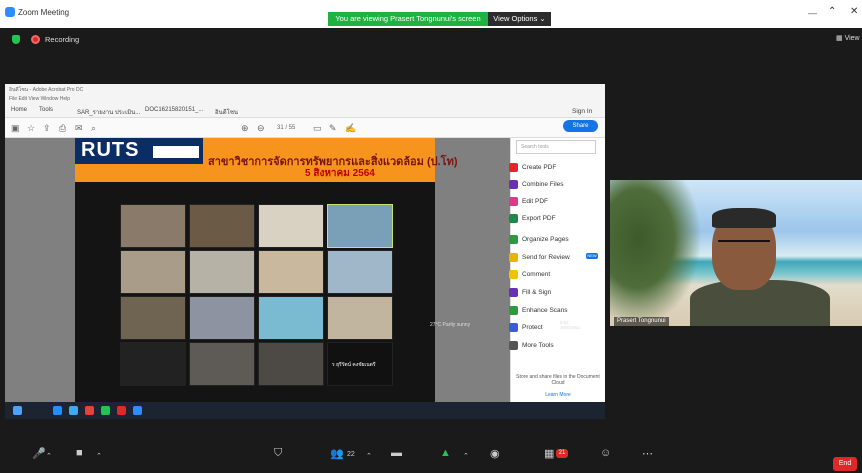 The width and height of the screenshot is (862, 473). Describe the element at coordinates (536, 292) in the screenshot. I see `tool-fill-sign: Fill & Sign` at that location.